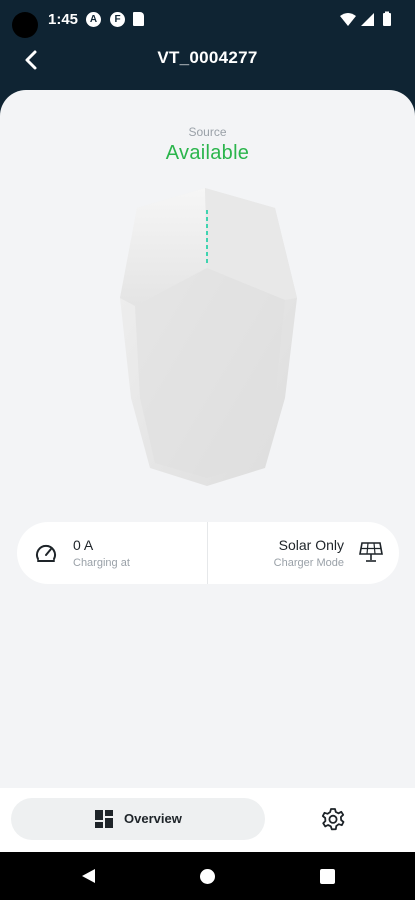 The width and height of the screenshot is (415, 900). Describe the element at coordinates (153, 818) in the screenshot. I see `tab-overview-label: Overview` at that location.